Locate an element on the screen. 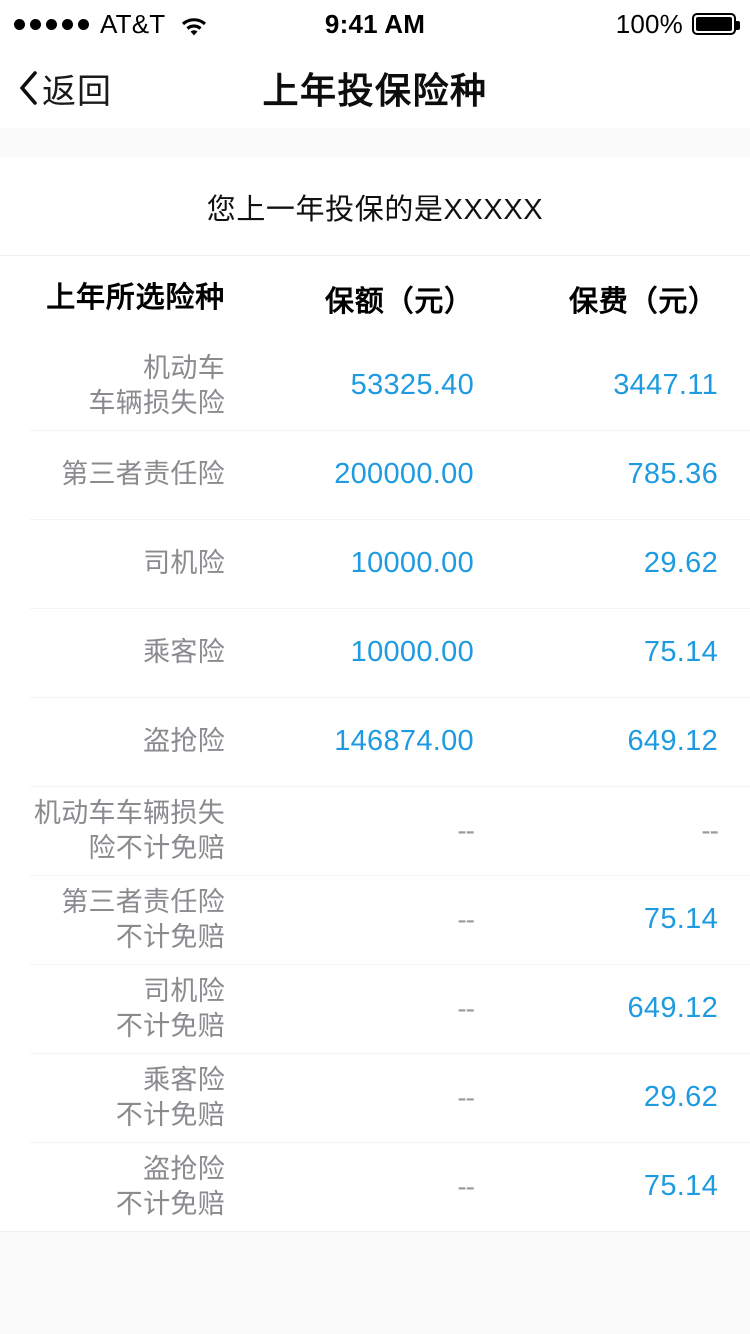 This screenshot has height=1334, width=750. table-row: 机动车车辆损失 险不计免赔 -- -- is located at coordinates (375, 830).